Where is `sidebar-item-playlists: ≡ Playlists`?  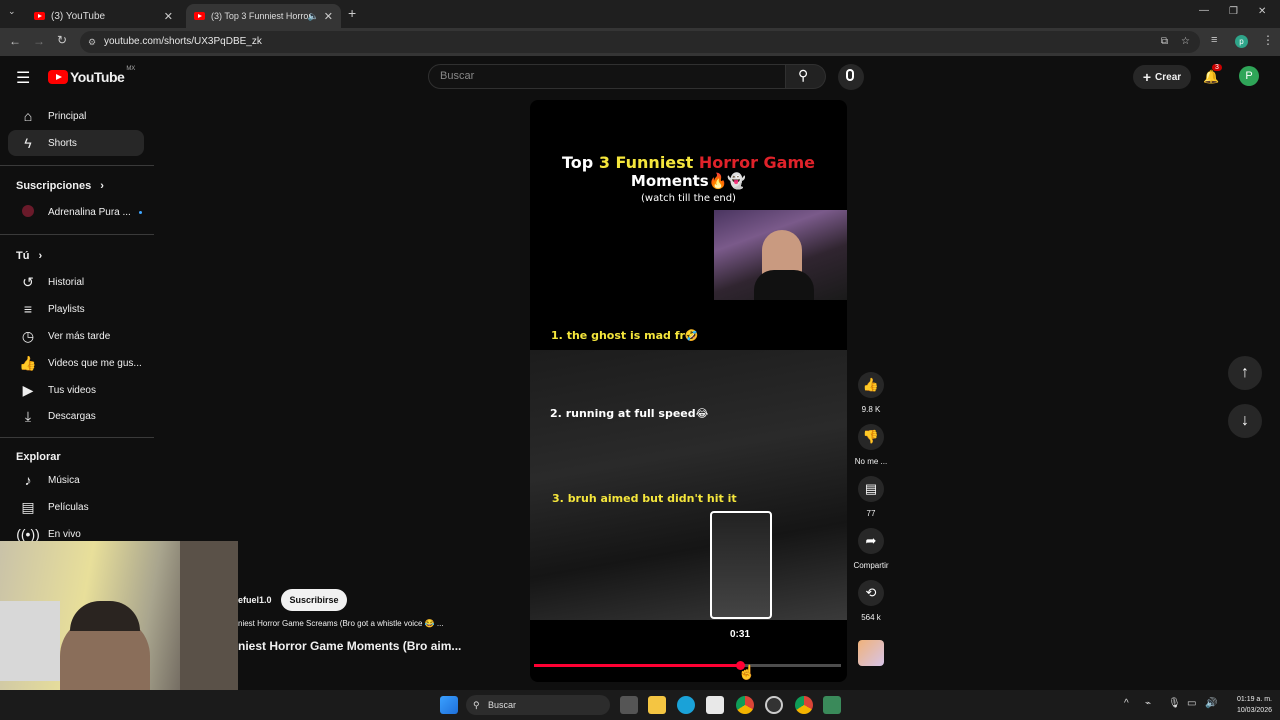
sidebar-item-playlists: ≡ Playlists is located at coordinates (76, 309).